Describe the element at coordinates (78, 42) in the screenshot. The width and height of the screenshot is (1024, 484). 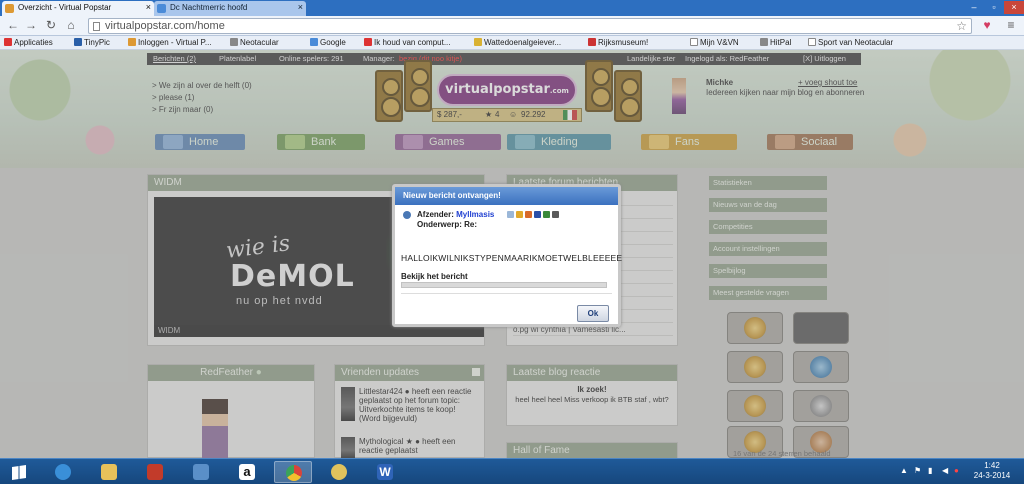
I see `tinypic-icon` at that location.